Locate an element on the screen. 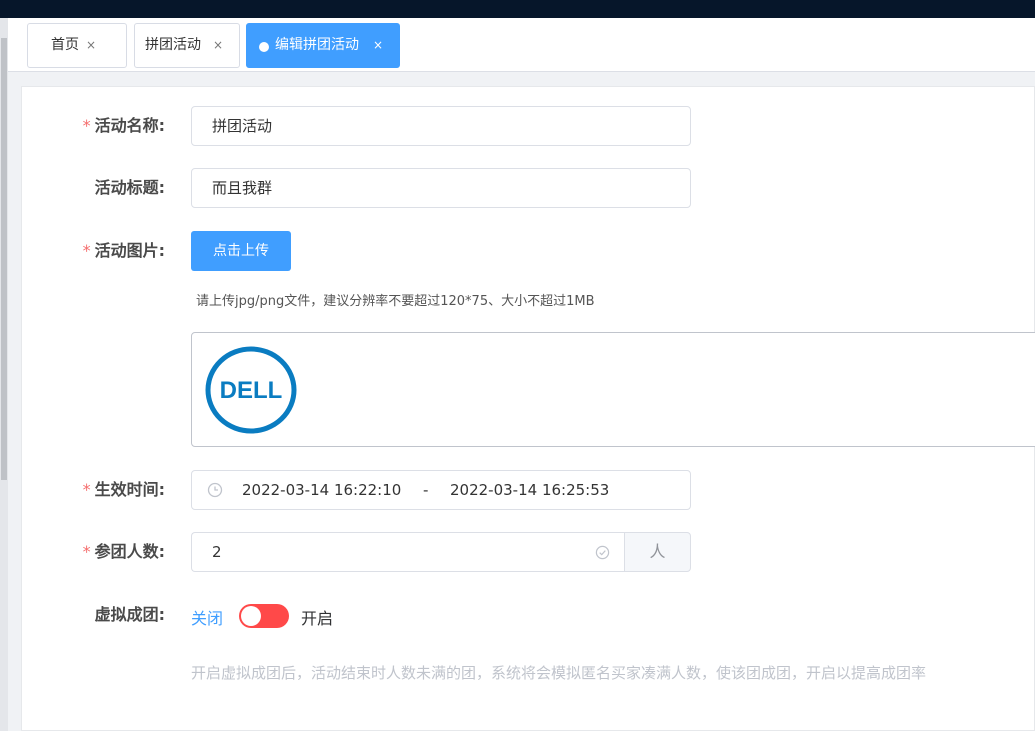 The width and height of the screenshot is (1035, 731). activity-name-input: 拼团活动 is located at coordinates (441, 126).